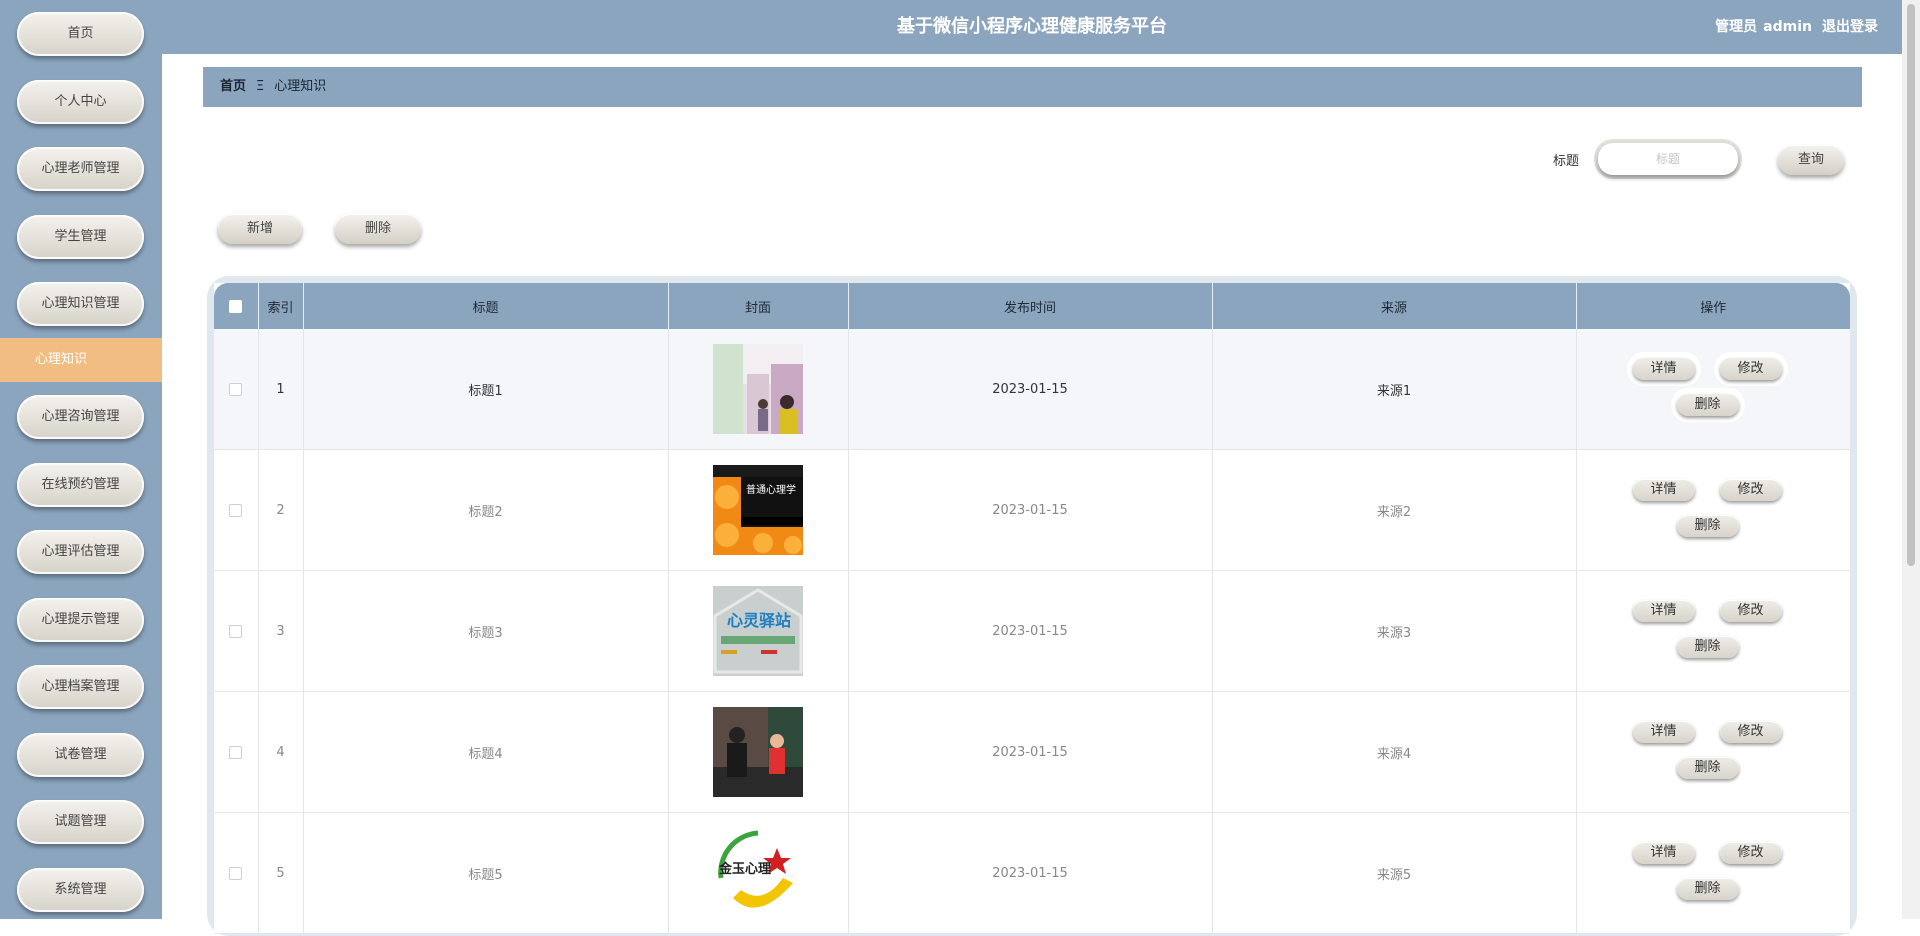 This screenshot has height=936, width=1920. Describe the element at coordinates (80, 890) in the screenshot. I see `sidebar-item-system-management: 系统管理` at that location.